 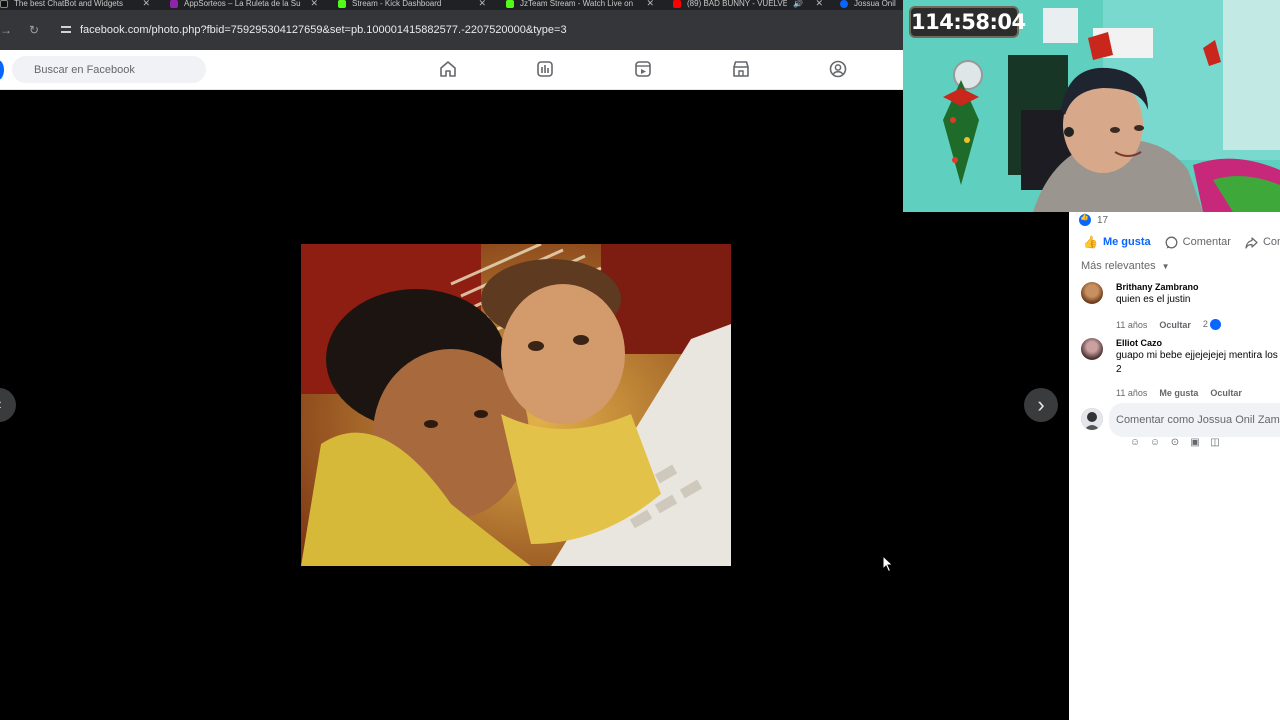 What do you see at coordinates (1, 405) in the screenshot?
I see `chevron-left-icon: ‹` at bounding box center [1, 405].